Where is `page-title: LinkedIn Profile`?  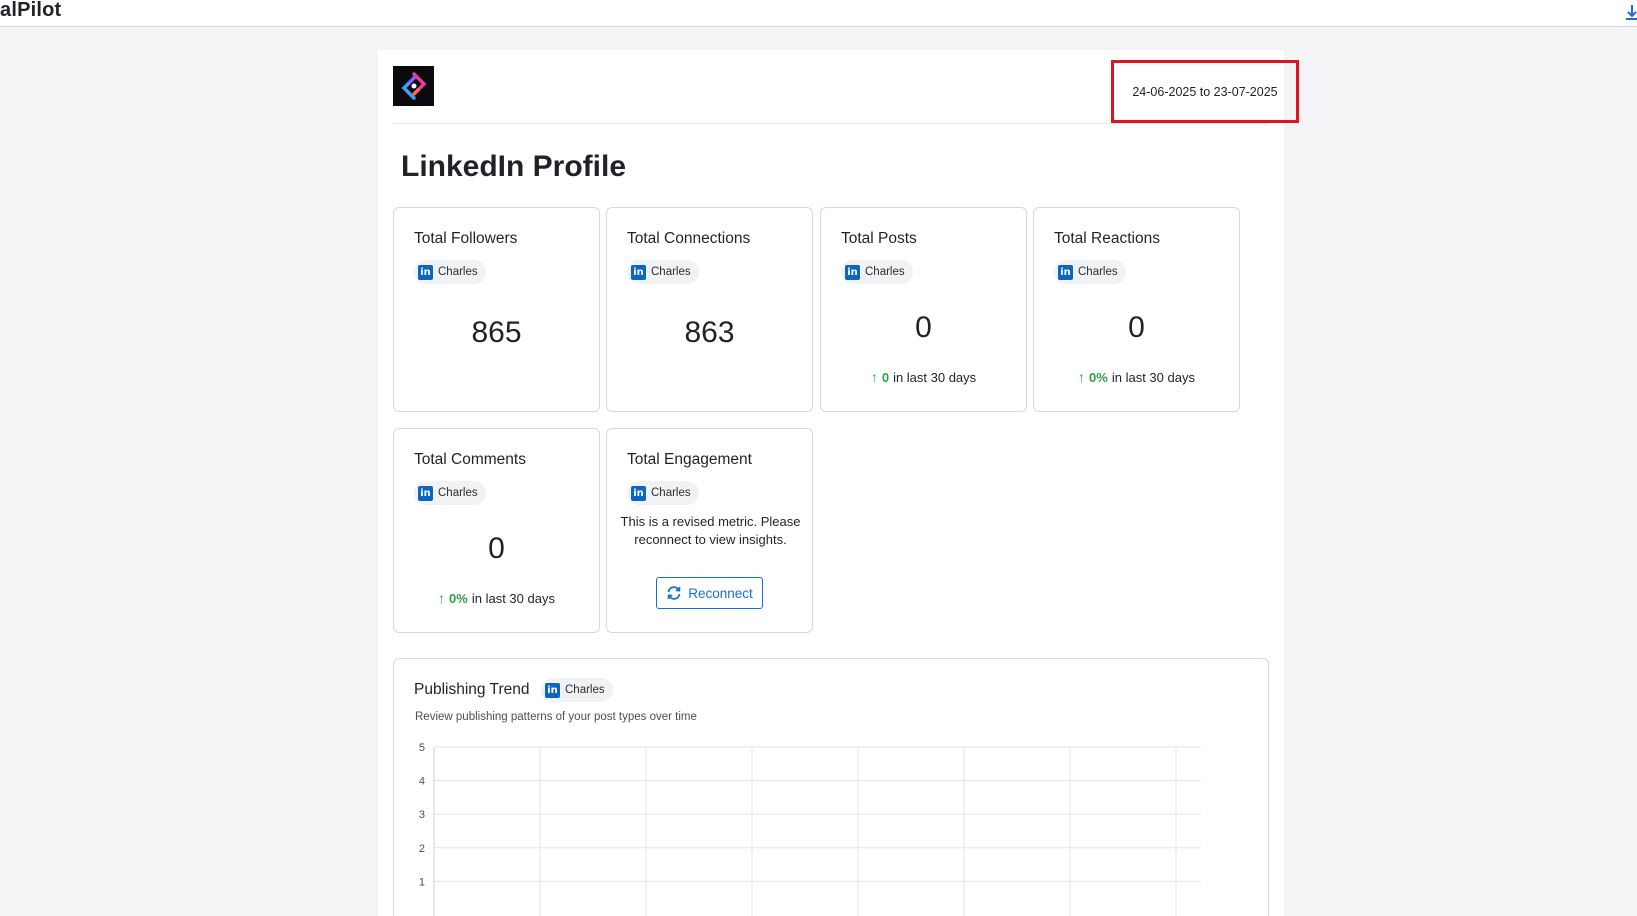 page-title: LinkedIn Profile is located at coordinates (514, 166).